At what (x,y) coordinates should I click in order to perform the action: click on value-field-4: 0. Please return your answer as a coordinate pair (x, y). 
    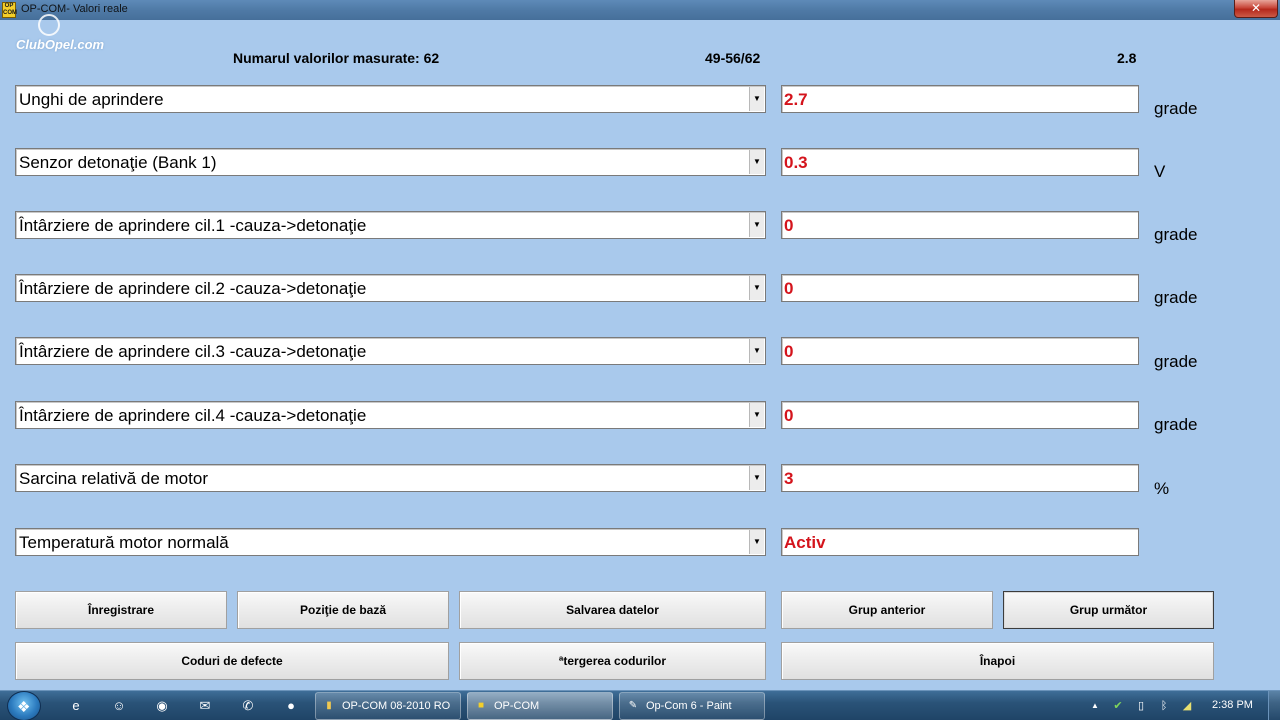
    Looking at the image, I should click on (960, 288).